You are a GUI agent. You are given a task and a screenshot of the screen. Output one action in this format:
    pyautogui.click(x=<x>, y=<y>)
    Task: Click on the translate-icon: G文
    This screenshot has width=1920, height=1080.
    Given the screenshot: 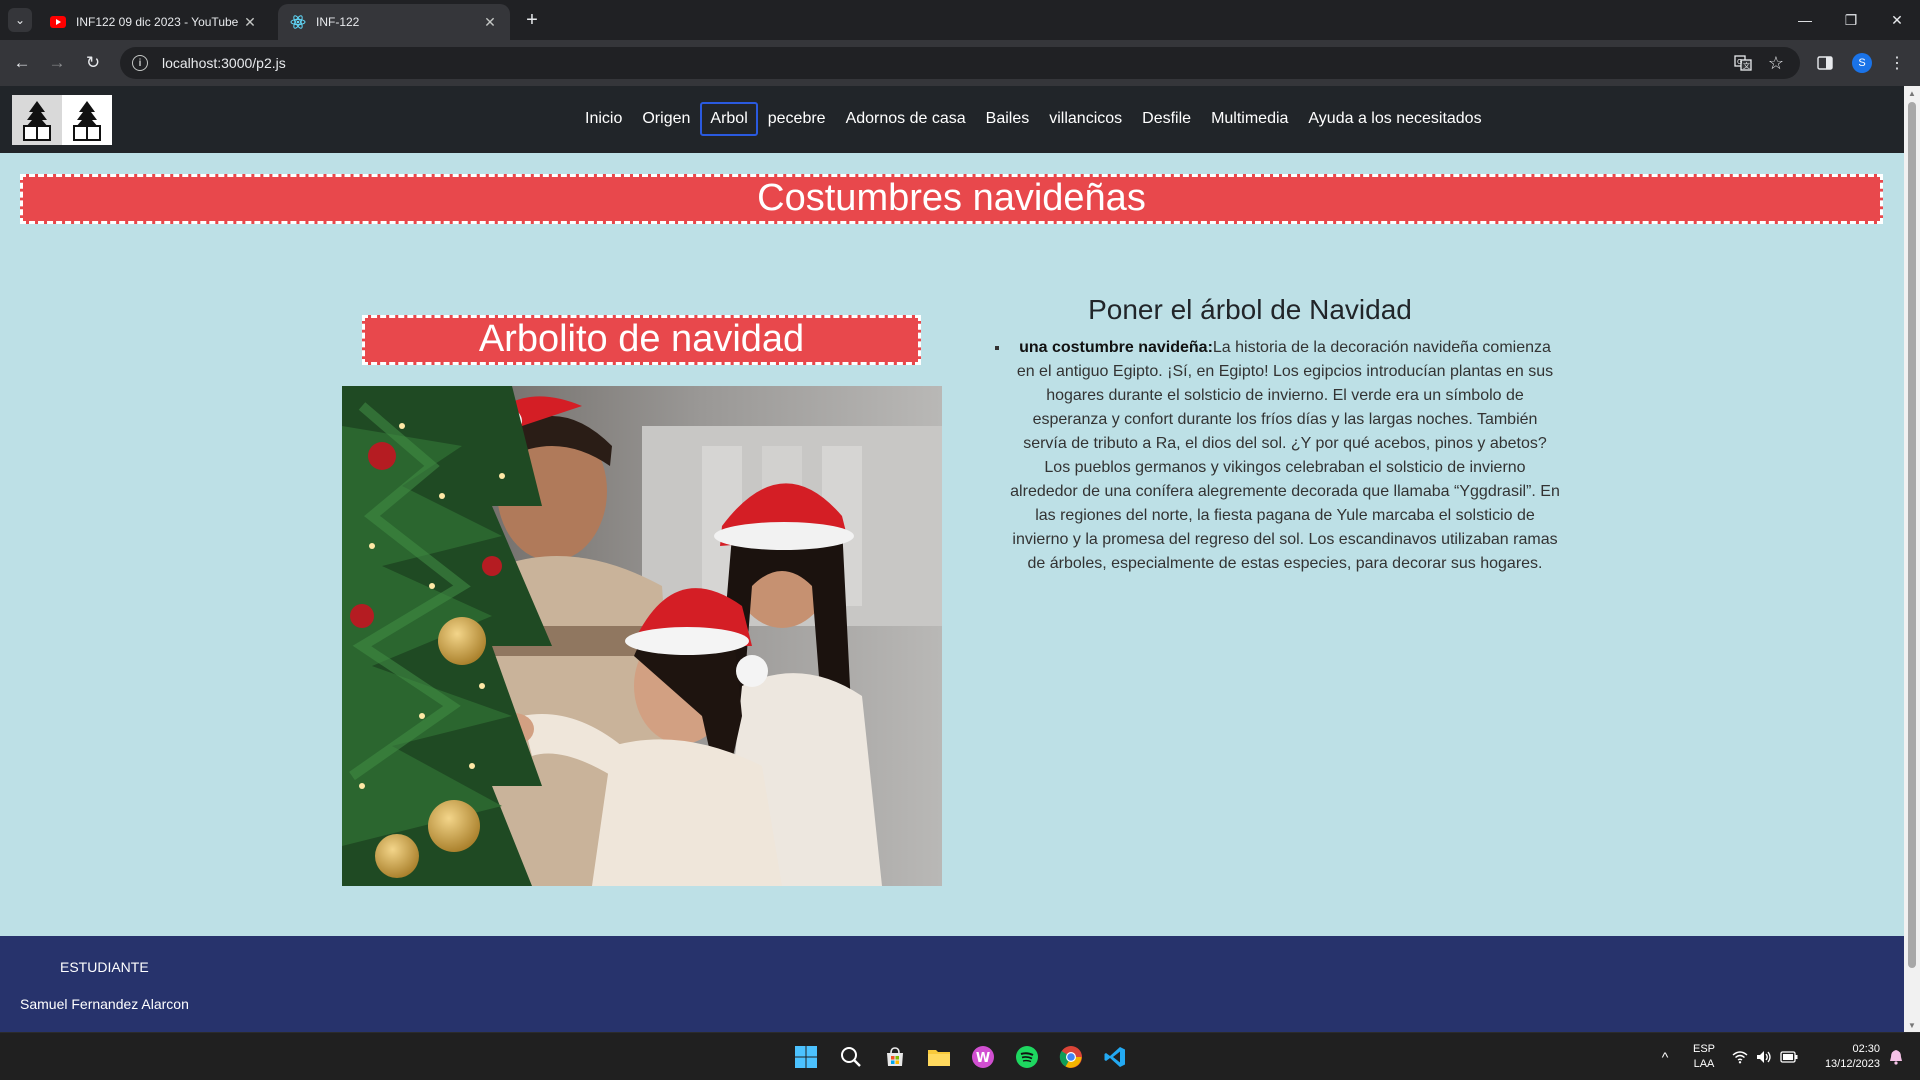 What is the action you would take?
    pyautogui.click(x=1743, y=63)
    